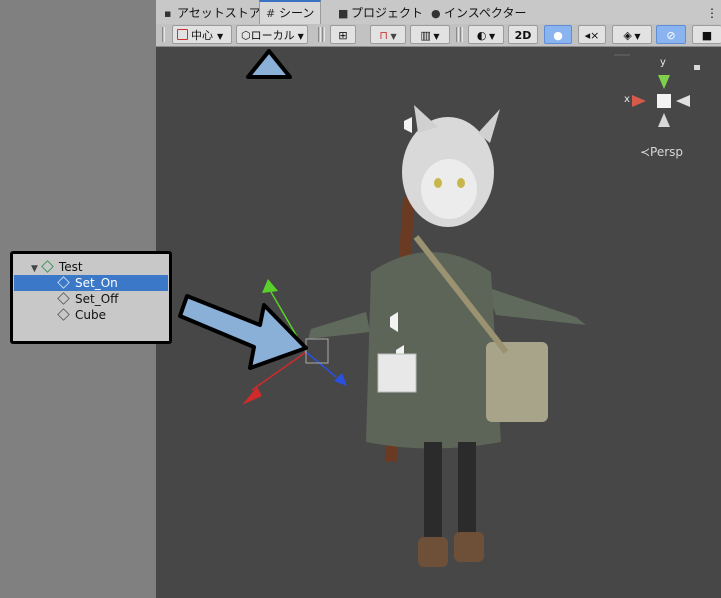 This screenshot has height=598, width=721. Describe the element at coordinates (202, 34) in the screenshot. I see `pivot-dropdown: 中心 ▼` at that location.